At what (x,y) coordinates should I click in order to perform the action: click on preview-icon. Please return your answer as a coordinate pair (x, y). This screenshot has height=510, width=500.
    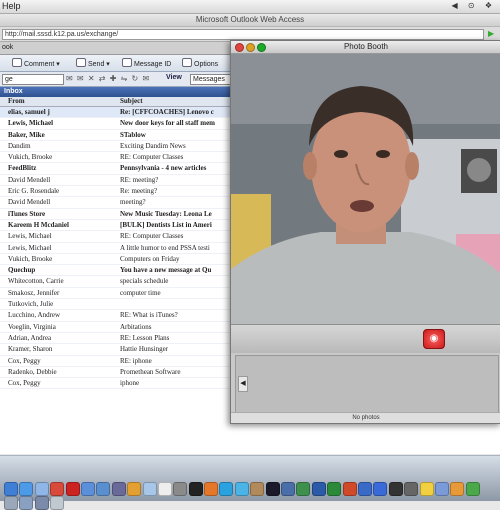
    Looking at the image, I should click on (149, 489).